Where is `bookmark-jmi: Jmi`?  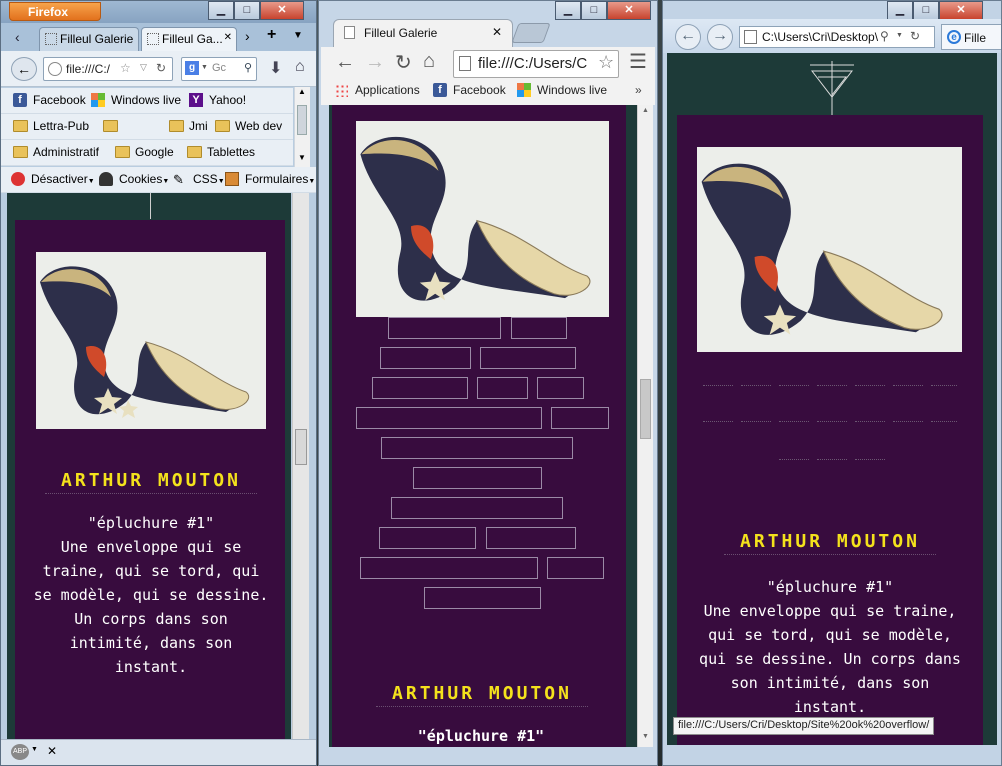
bookmark-jmi: Jmi is located at coordinates (188, 126).